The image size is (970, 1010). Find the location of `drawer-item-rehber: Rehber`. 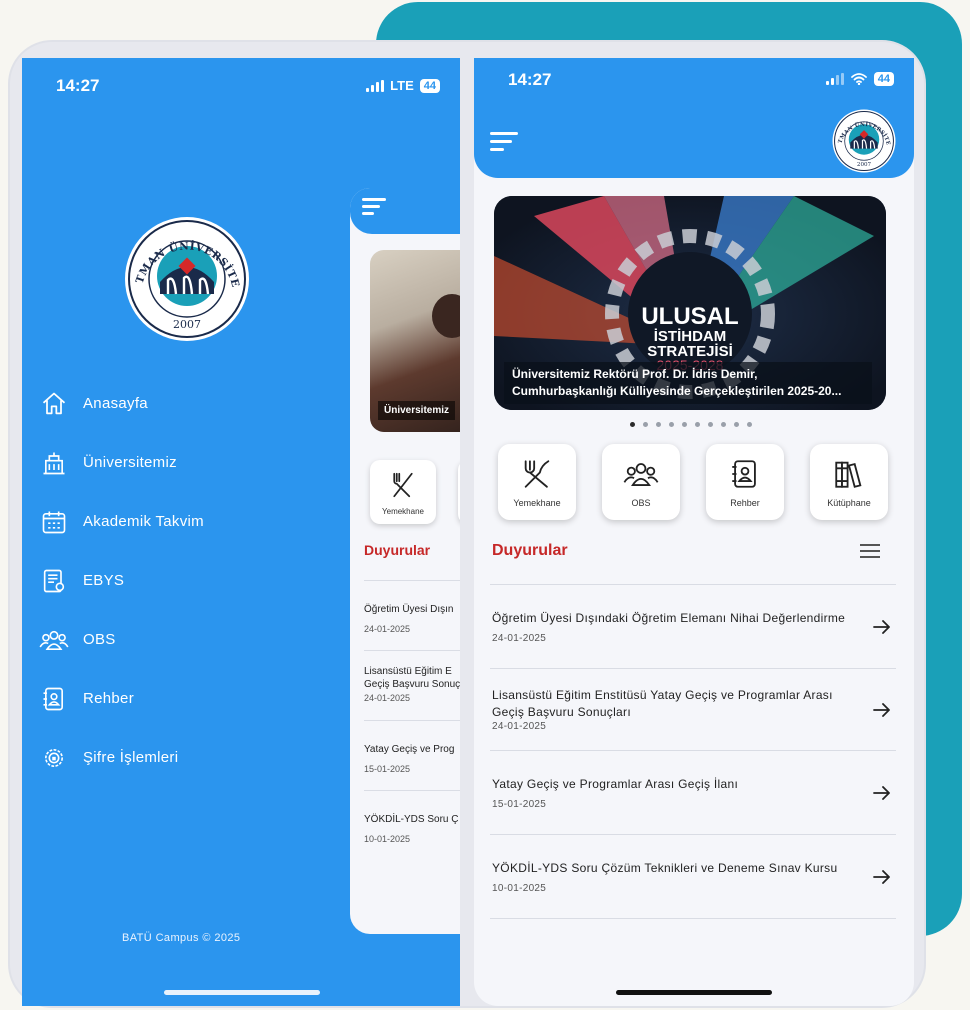

drawer-item-rehber: Rehber is located at coordinates (121, 698).